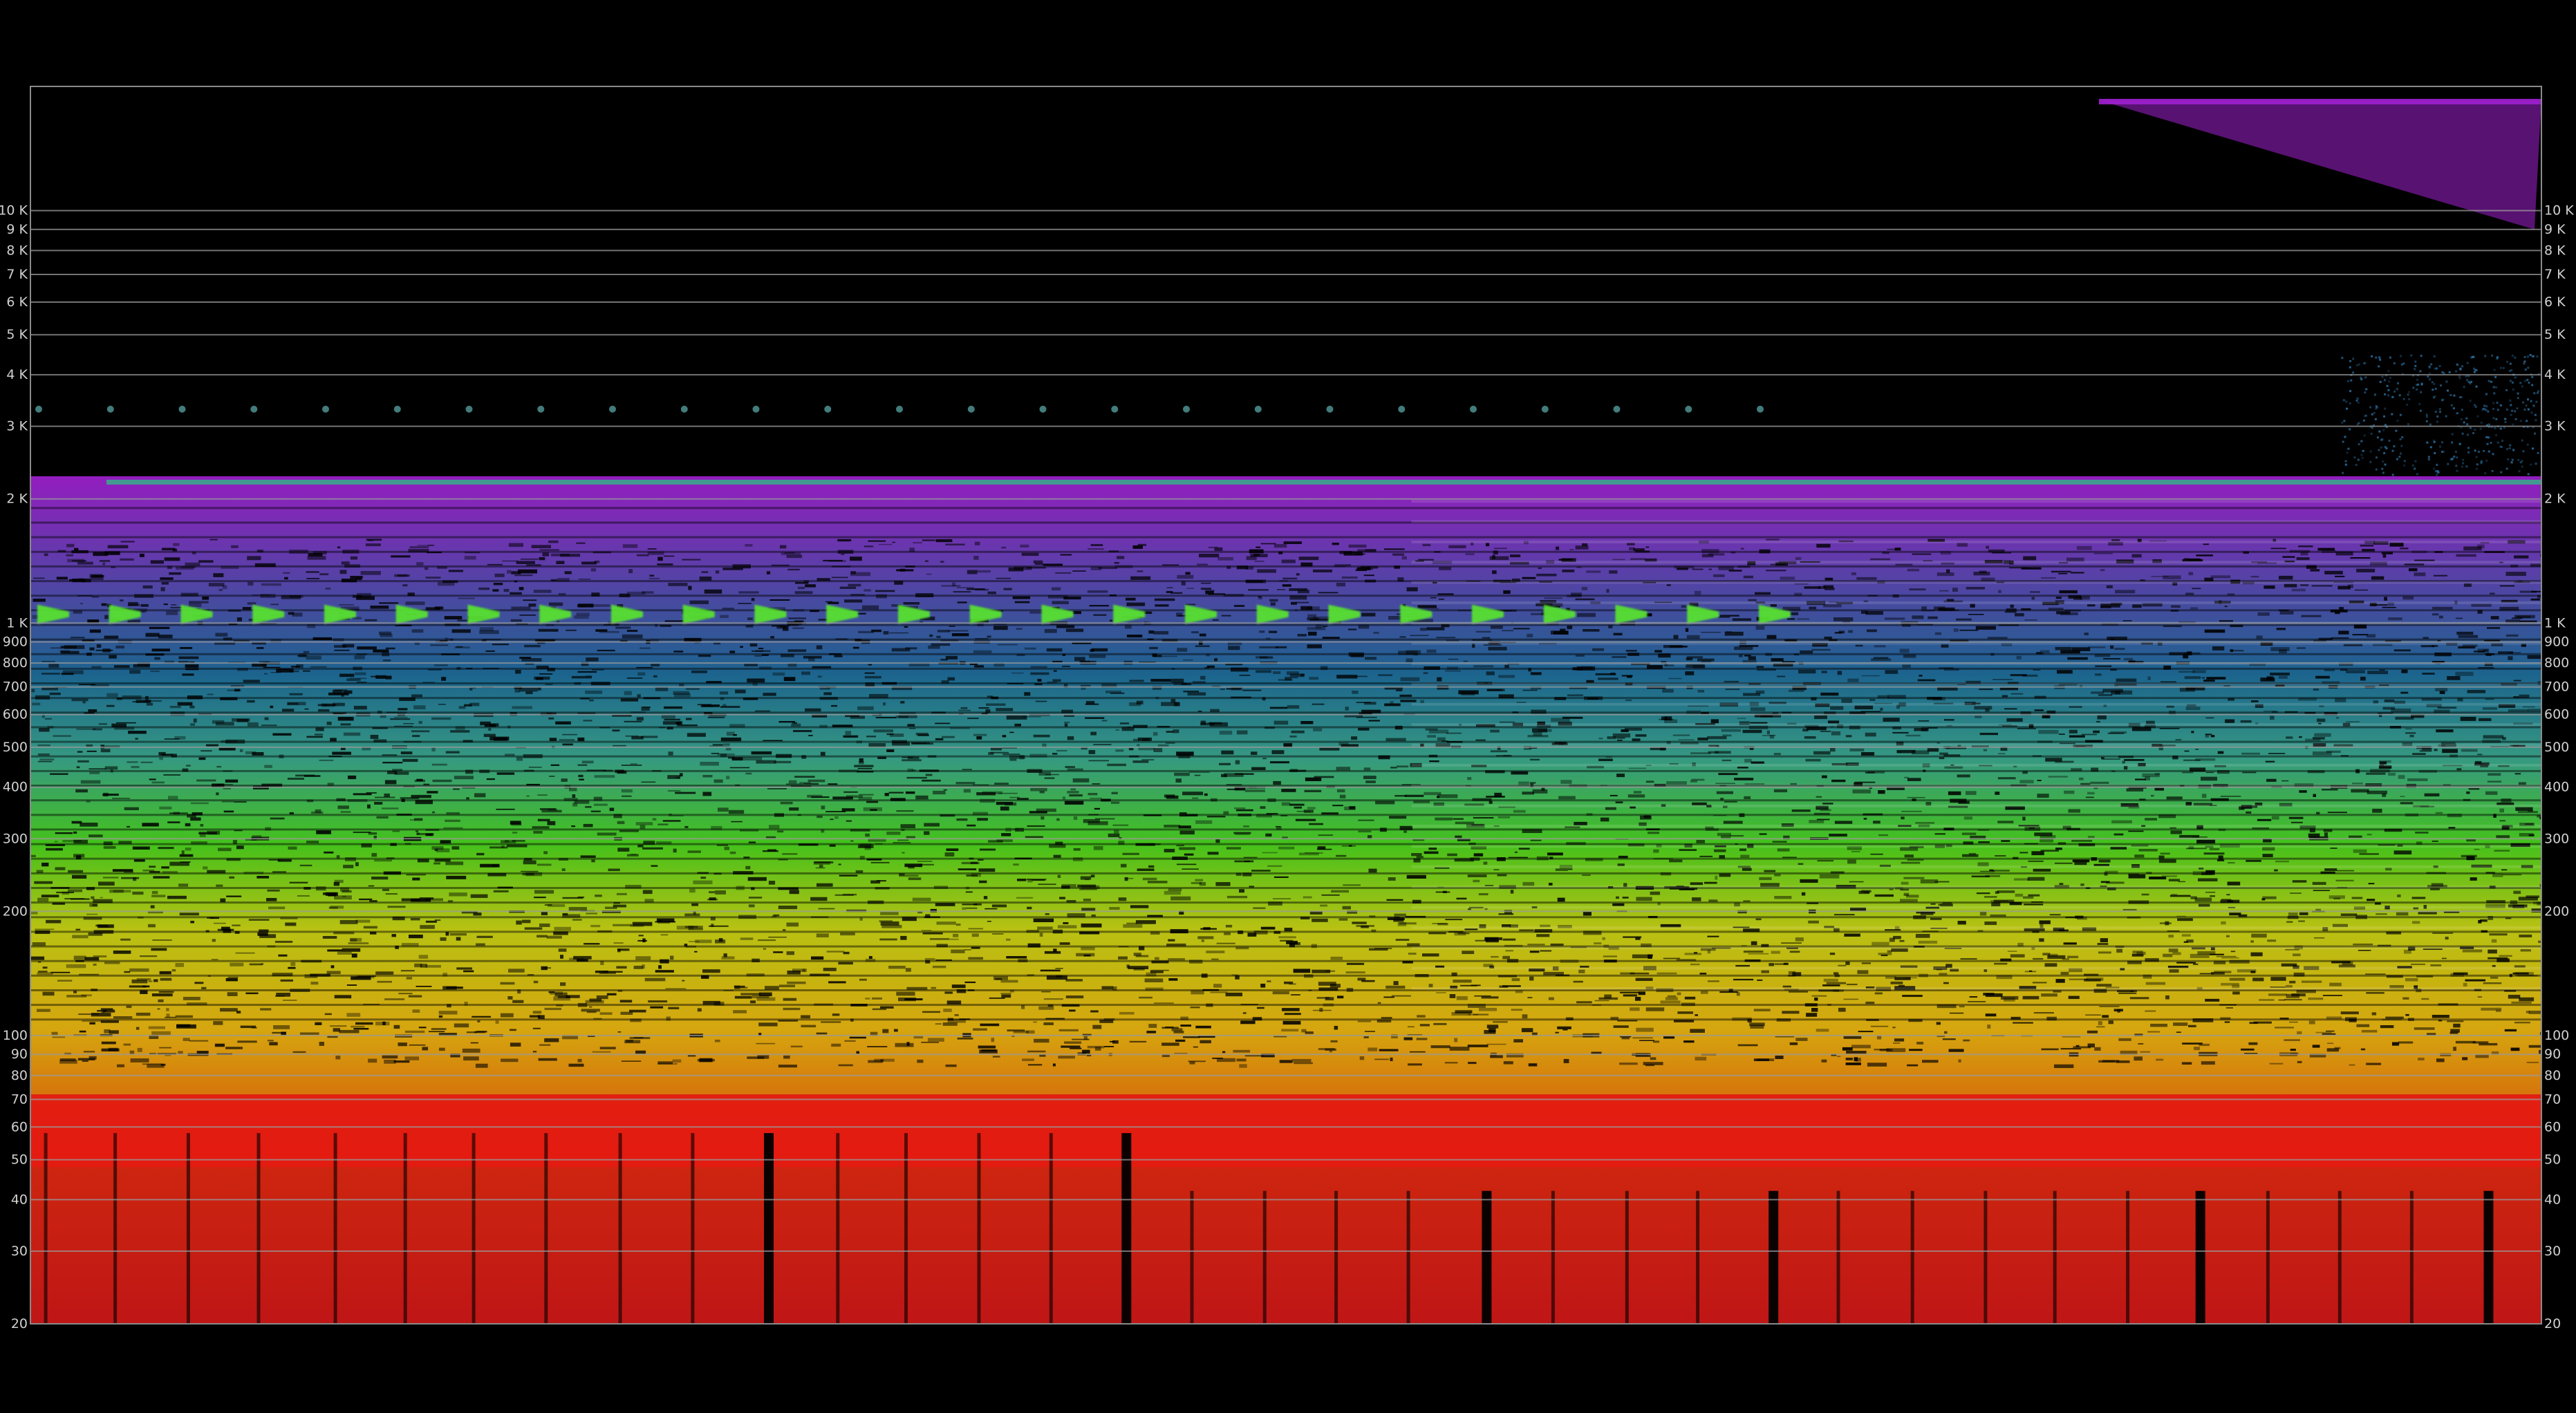 This screenshot has height=1413, width=2576. What do you see at coordinates (15, 1035) in the screenshot?
I see `y-tick-label: 100` at bounding box center [15, 1035].